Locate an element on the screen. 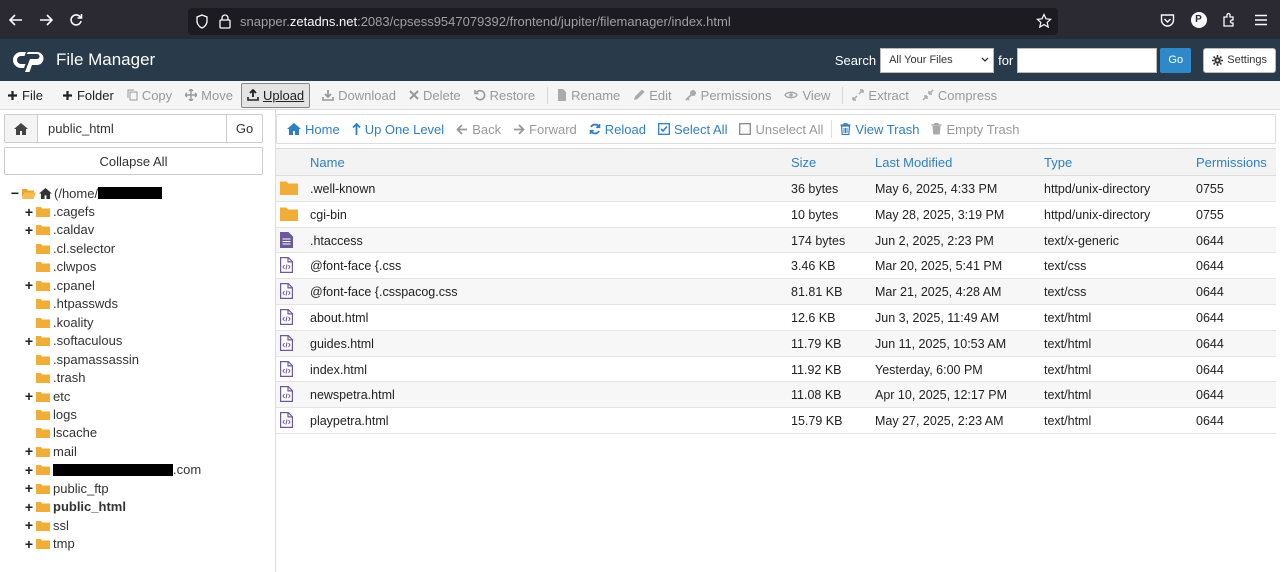 This screenshot has width=1280, height=572. copy-button: Copy is located at coordinates (149, 95).